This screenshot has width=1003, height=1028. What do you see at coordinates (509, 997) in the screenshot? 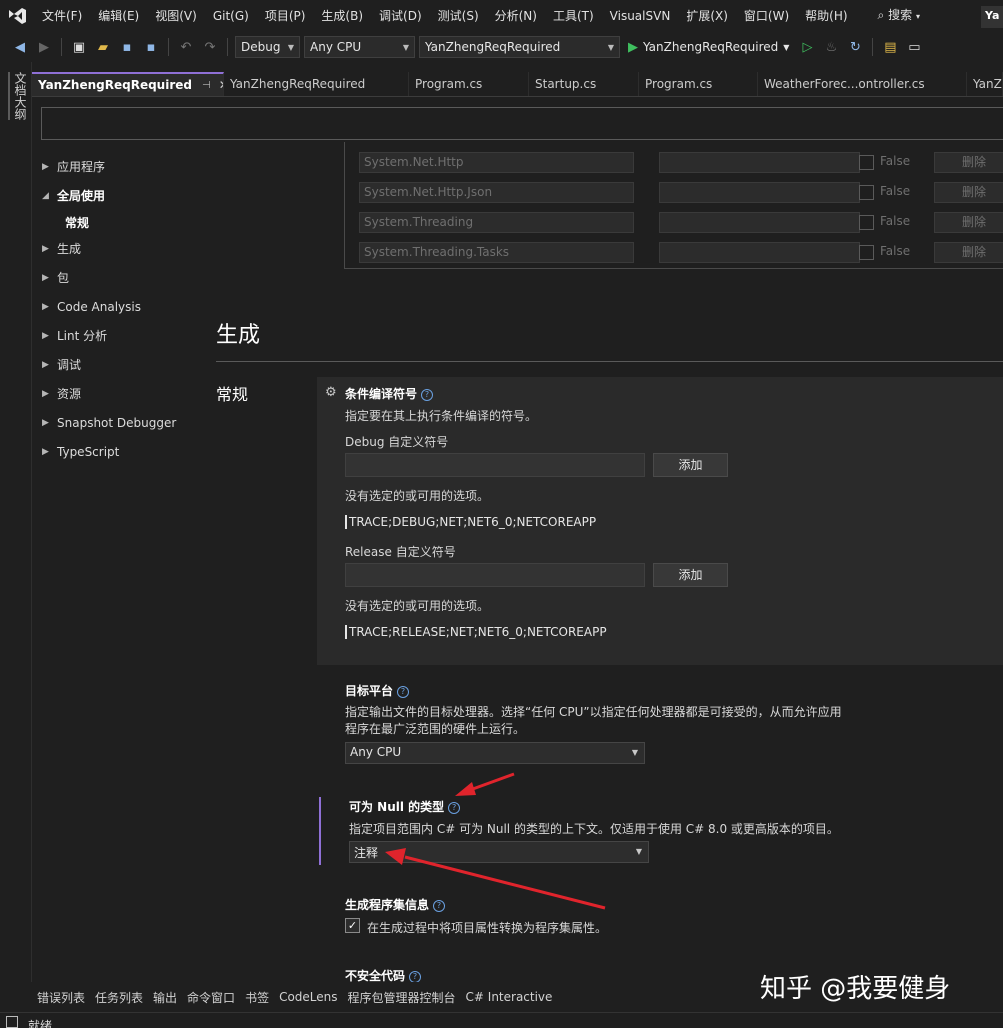
I see `tab-csharp-interactive: C# Interactive` at bounding box center [509, 997].